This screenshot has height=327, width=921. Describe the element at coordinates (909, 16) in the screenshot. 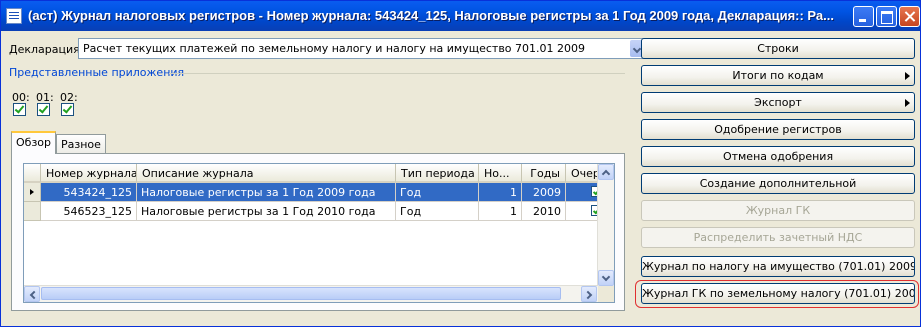

I see `close-button` at that location.